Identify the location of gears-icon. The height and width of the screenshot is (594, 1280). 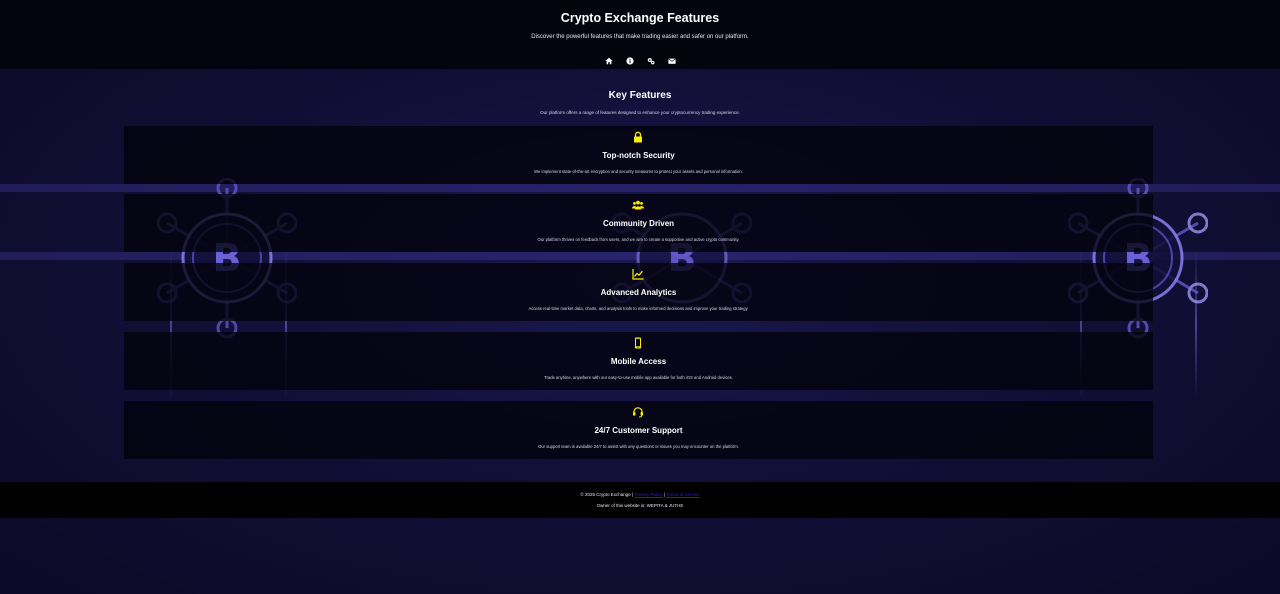
(651, 61).